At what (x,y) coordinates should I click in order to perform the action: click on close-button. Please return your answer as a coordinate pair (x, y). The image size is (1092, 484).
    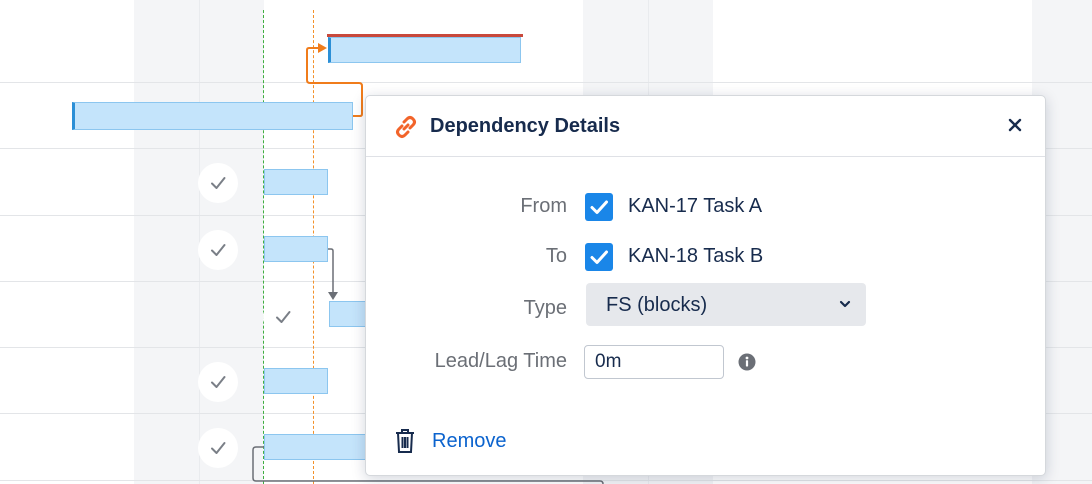
    Looking at the image, I should click on (1015, 125).